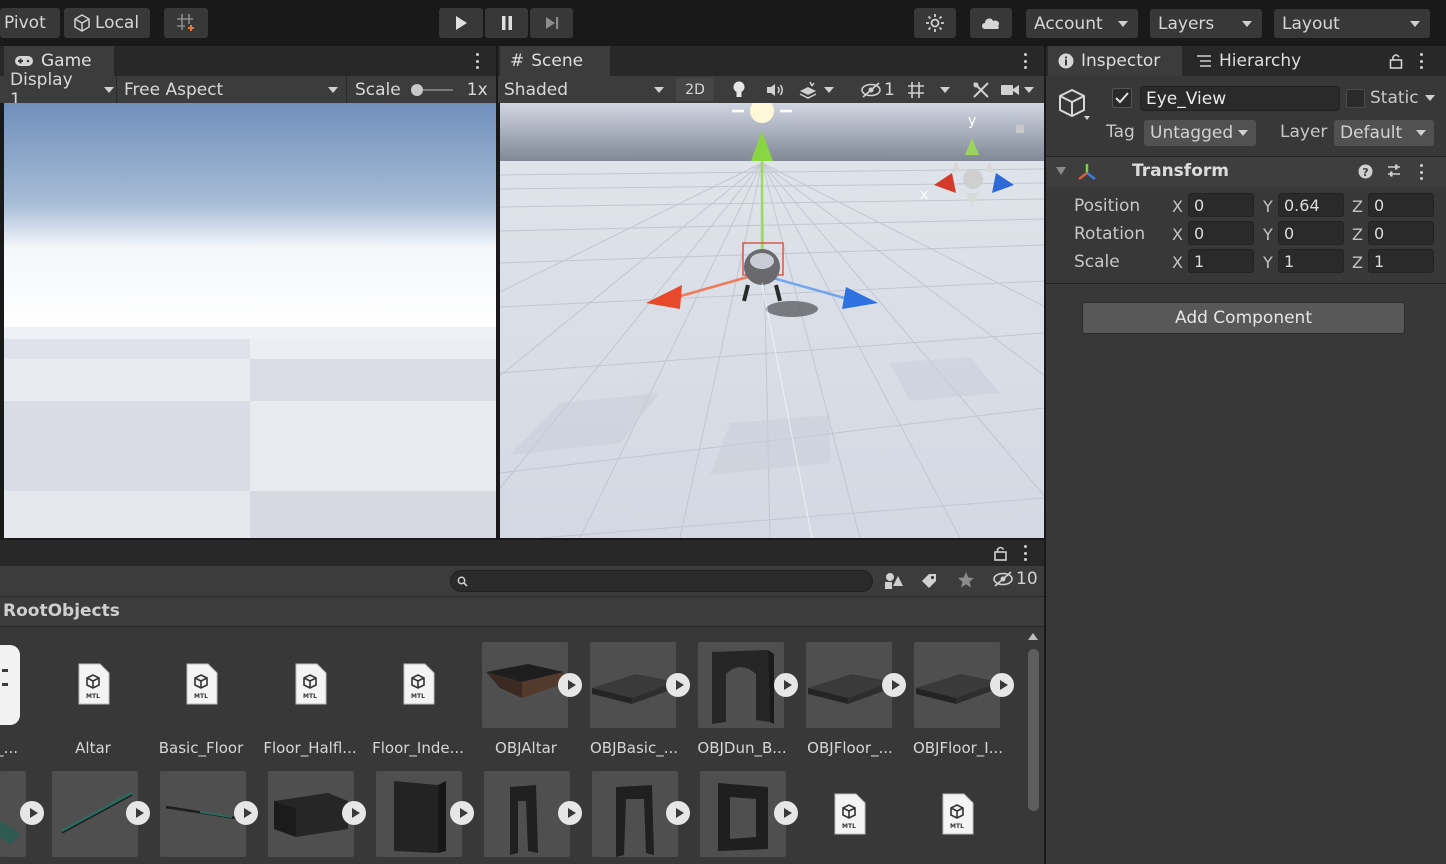  What do you see at coordinates (1246, 172) in the screenshot?
I see `transform-header: Transform ?` at bounding box center [1246, 172].